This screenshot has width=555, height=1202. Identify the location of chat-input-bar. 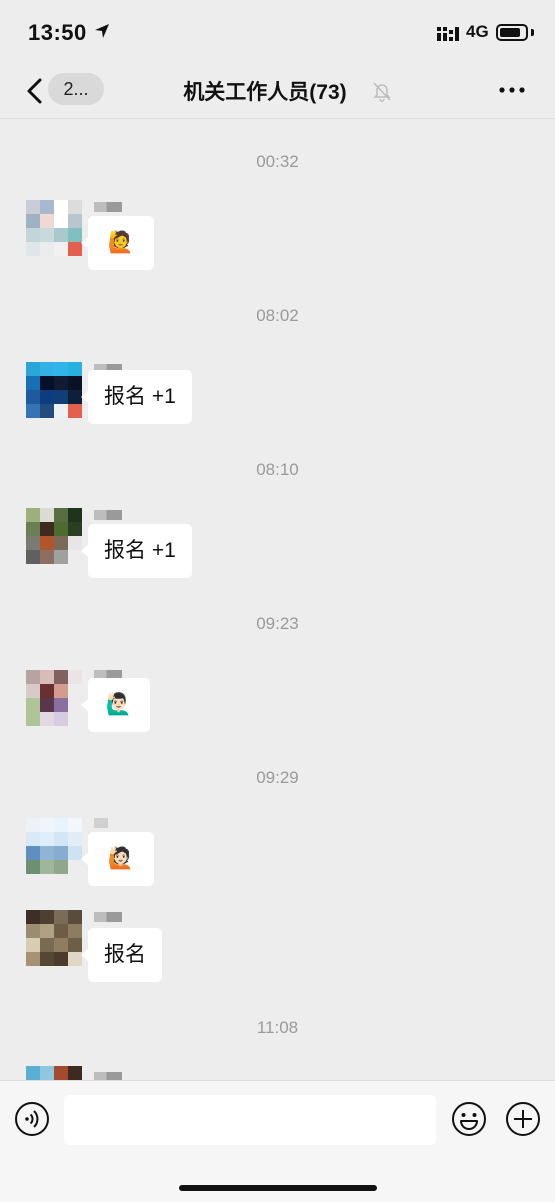
(277, 1141).